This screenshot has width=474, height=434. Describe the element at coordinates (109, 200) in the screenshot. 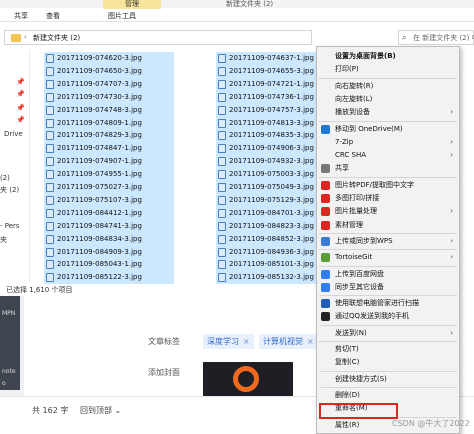

I see `file-item: 20171109-075107-3.jpg` at that location.